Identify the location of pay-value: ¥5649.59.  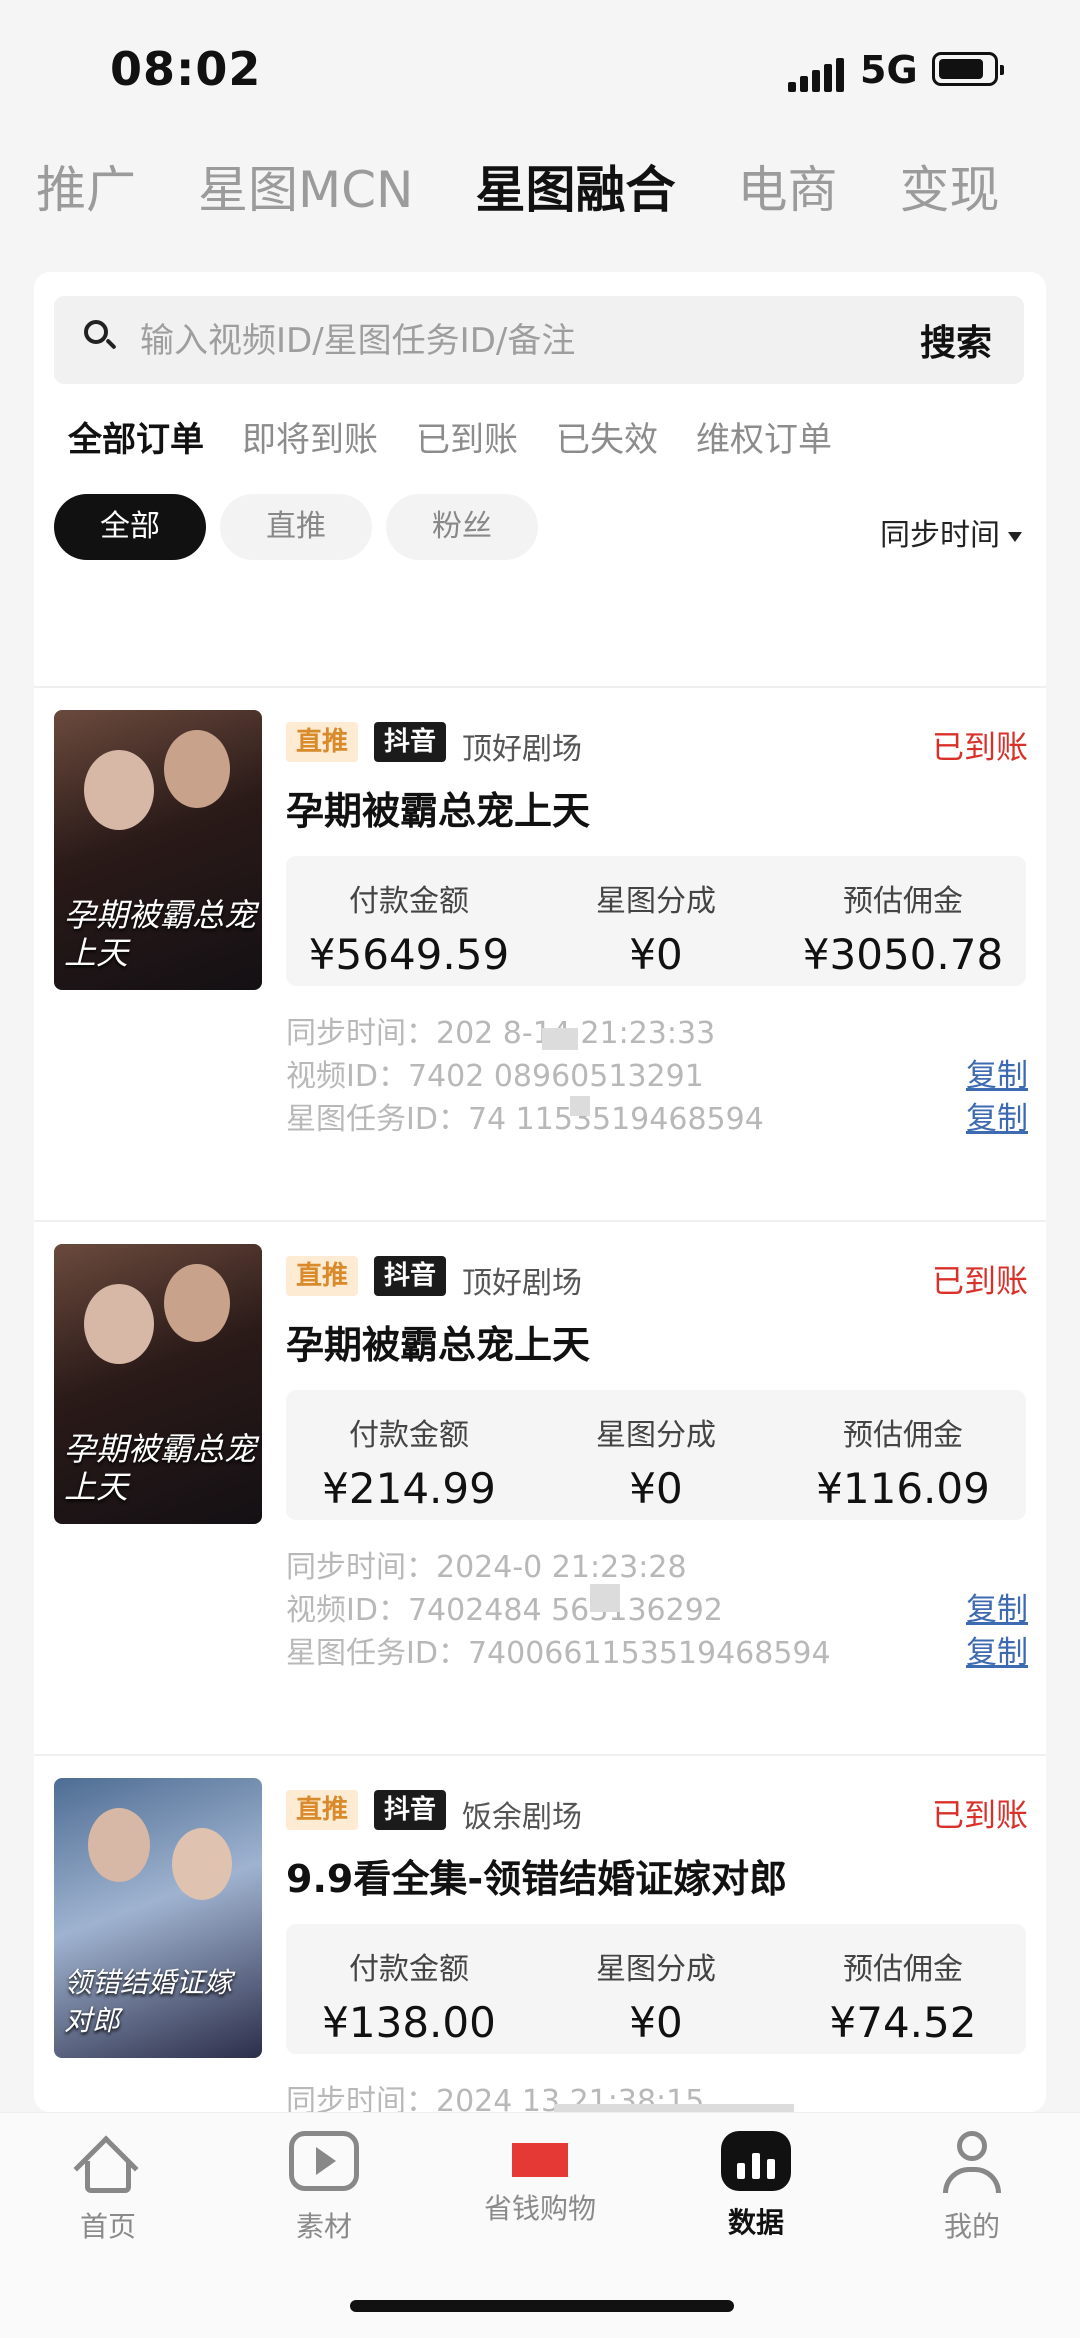
(409, 954).